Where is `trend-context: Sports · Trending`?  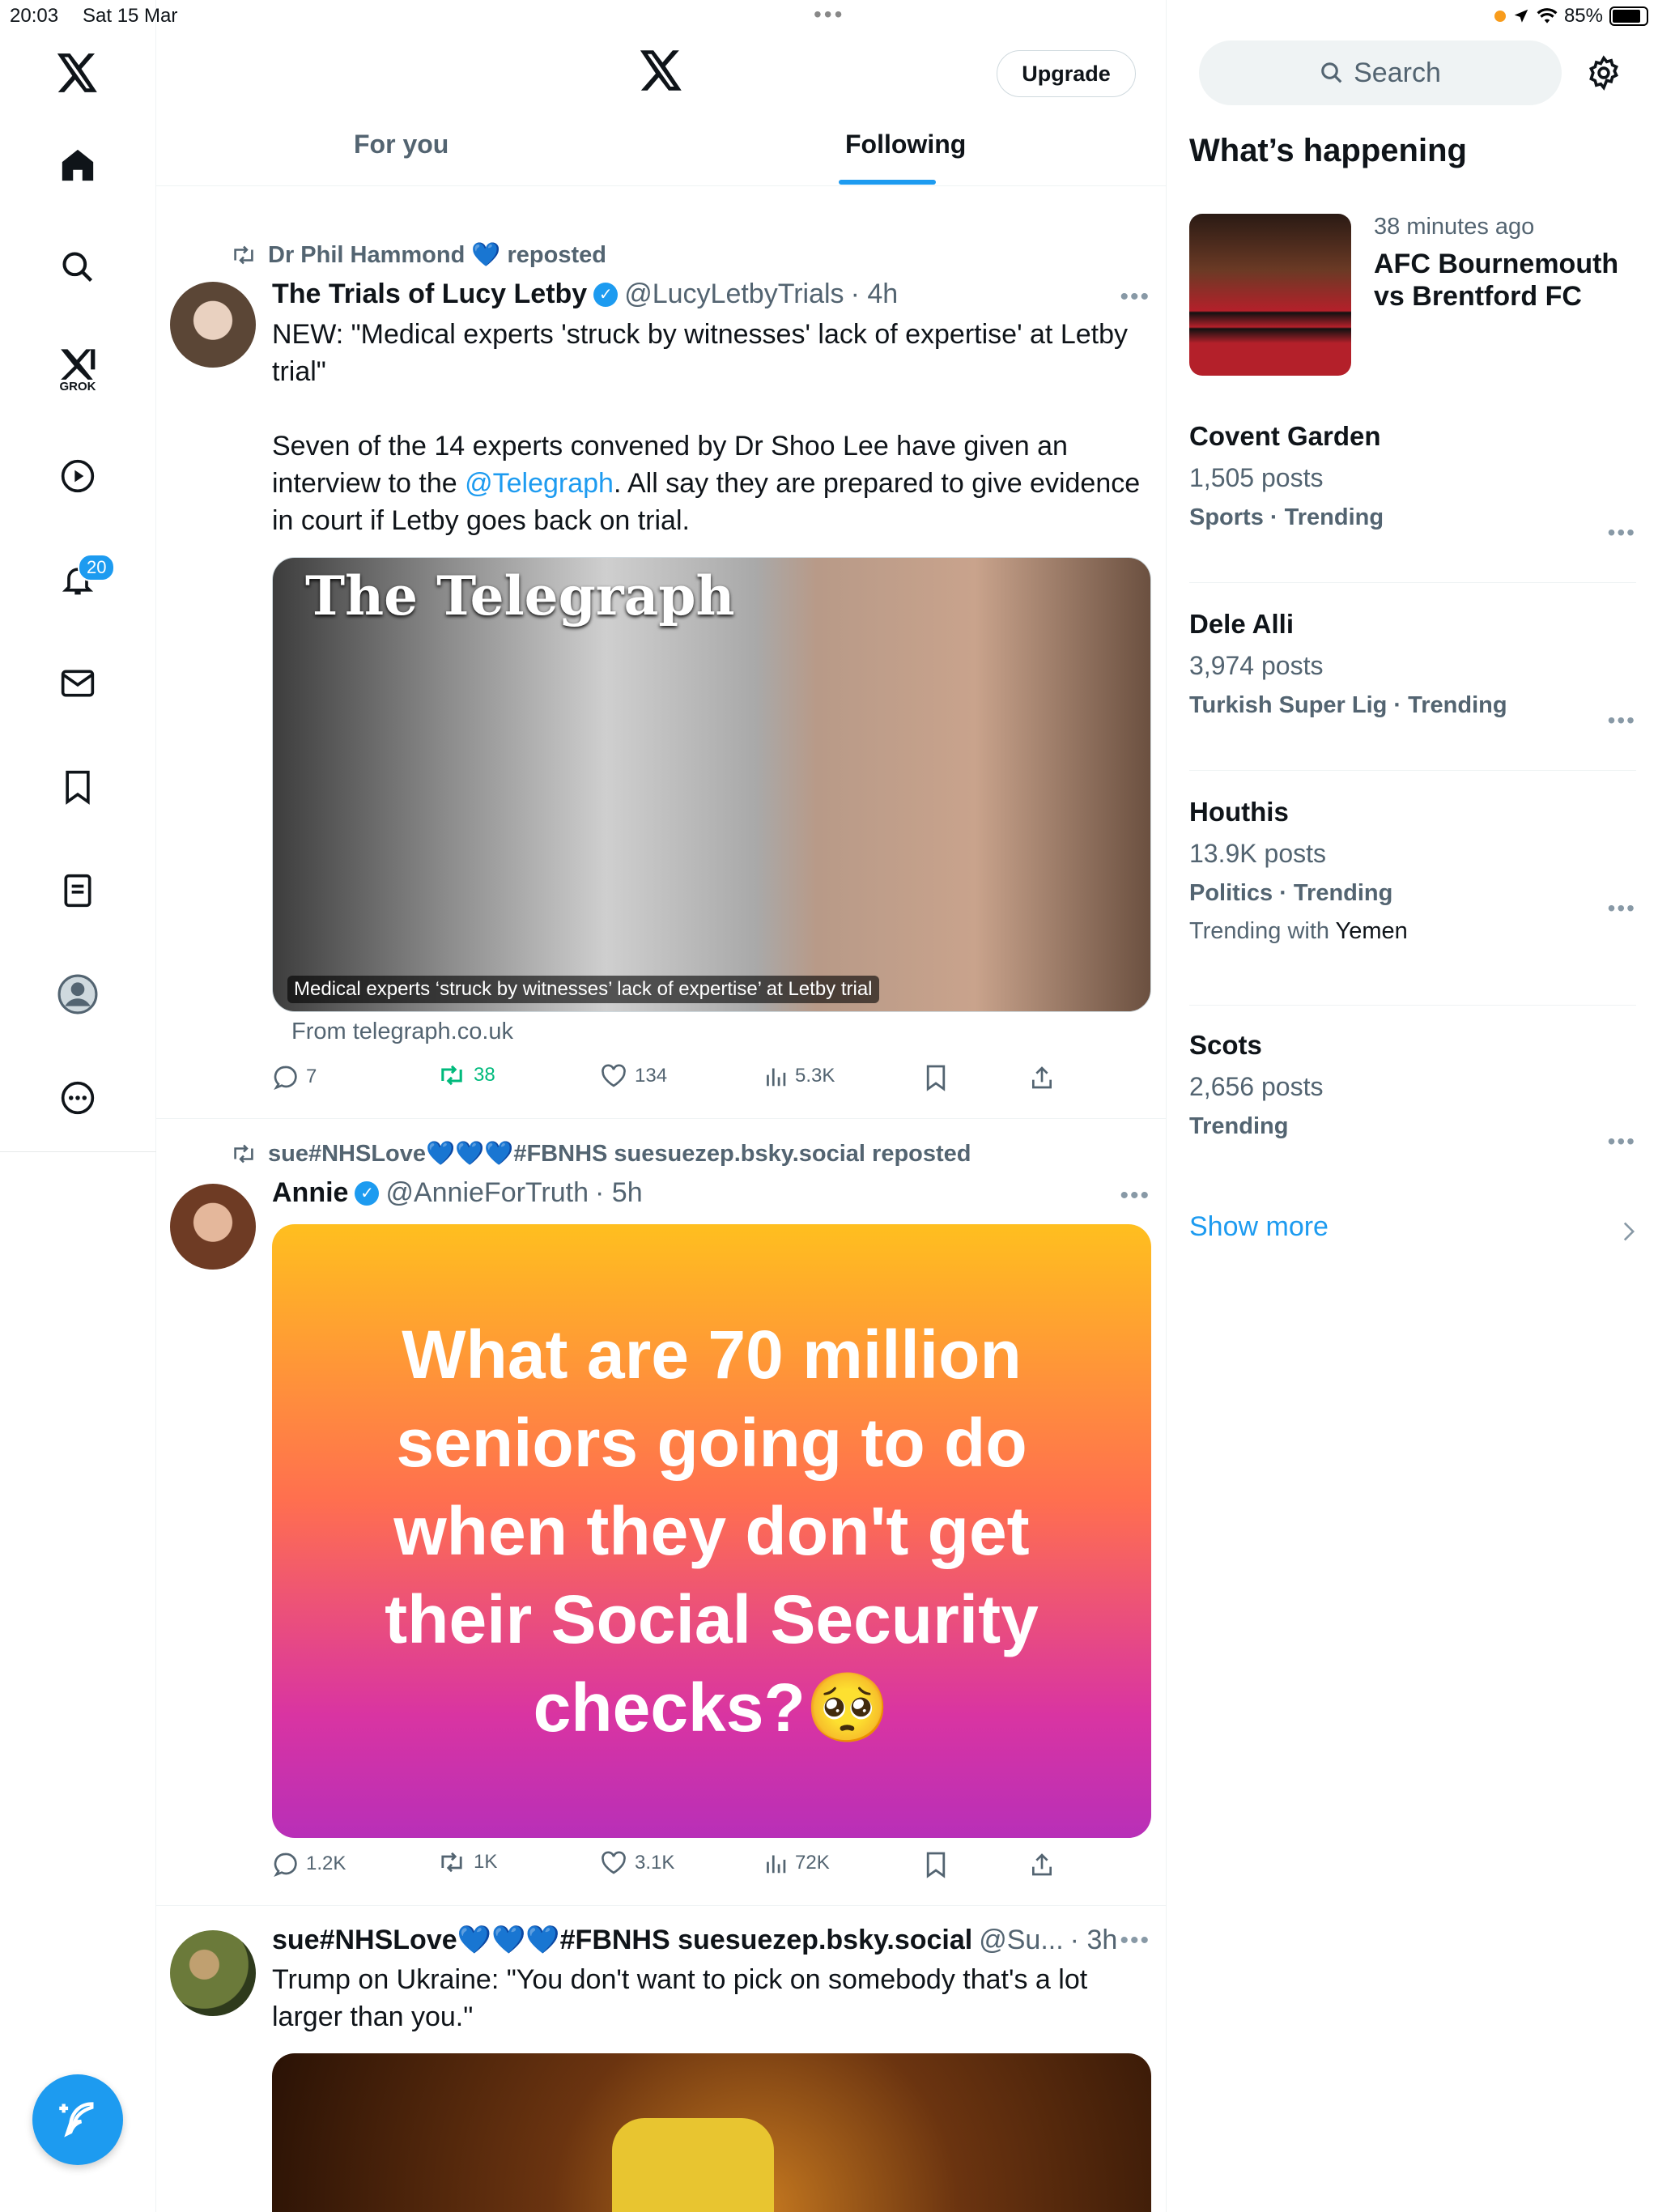
trend-context: Sports · Trending is located at coordinates (1286, 517).